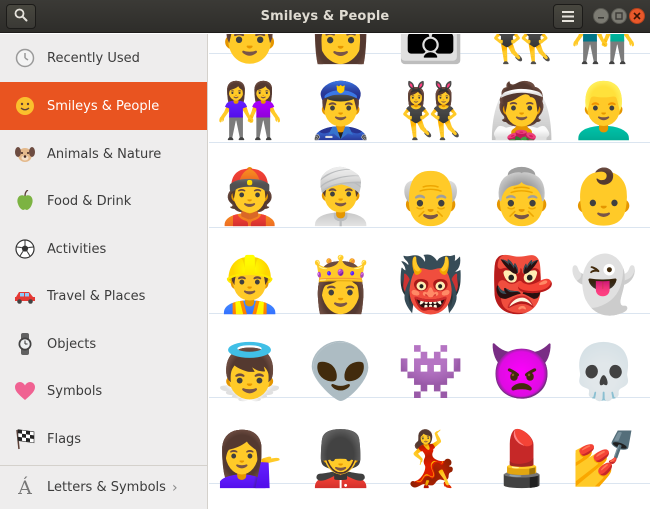 The image size is (650, 509). What do you see at coordinates (325, 16) in the screenshot?
I see `header-bar: Smileys & People` at bounding box center [325, 16].